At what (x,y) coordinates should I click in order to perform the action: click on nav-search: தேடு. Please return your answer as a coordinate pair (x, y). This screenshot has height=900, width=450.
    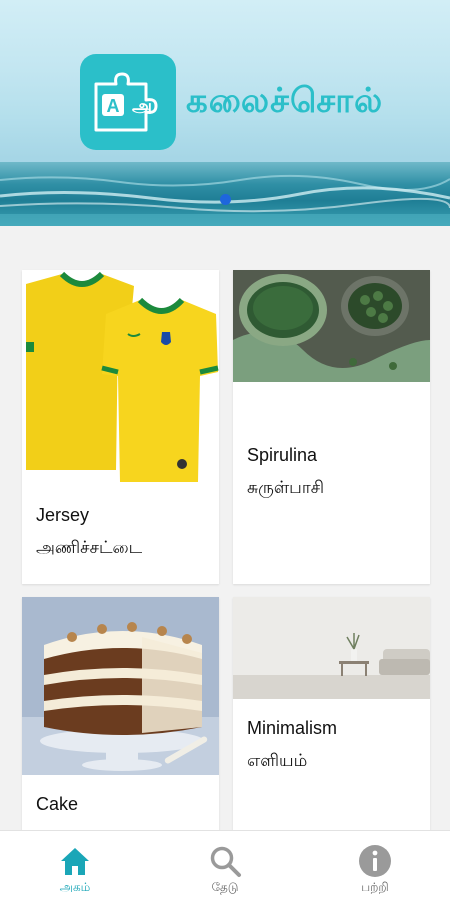
    Looking at the image, I should click on (225, 865).